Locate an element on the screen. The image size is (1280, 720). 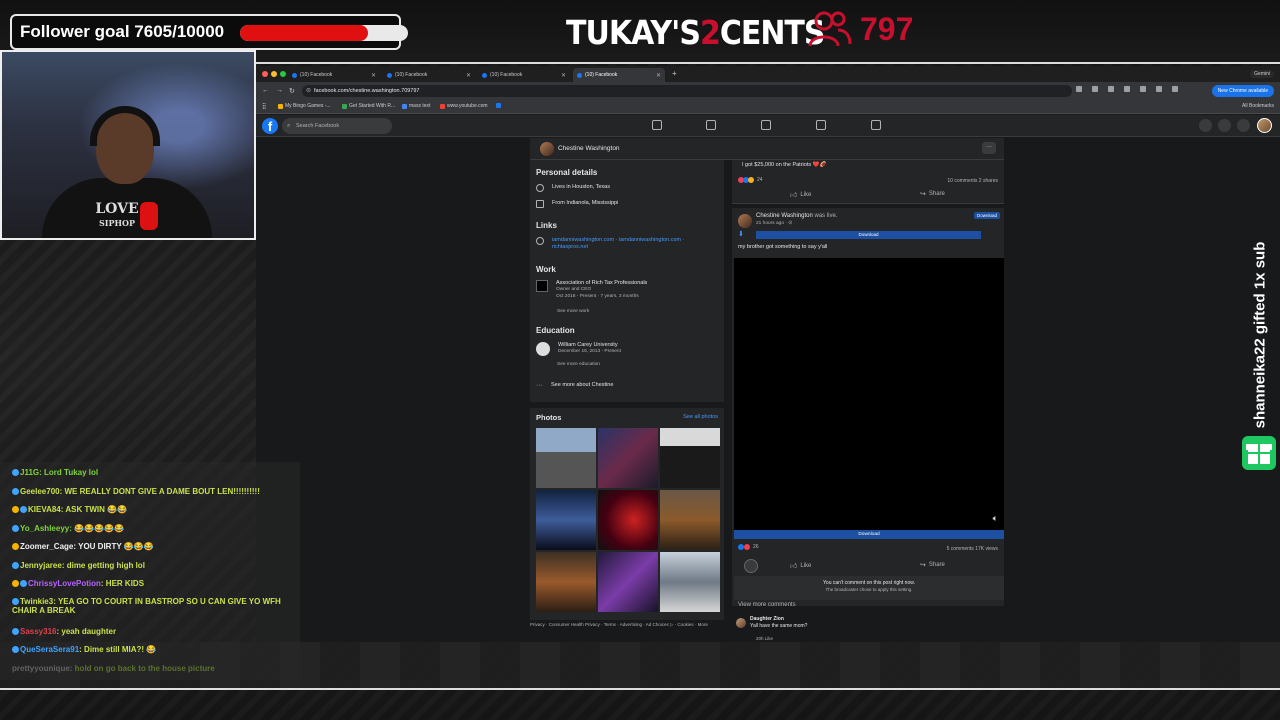
comment-meta: 20h Like is located at coordinates (764, 638).